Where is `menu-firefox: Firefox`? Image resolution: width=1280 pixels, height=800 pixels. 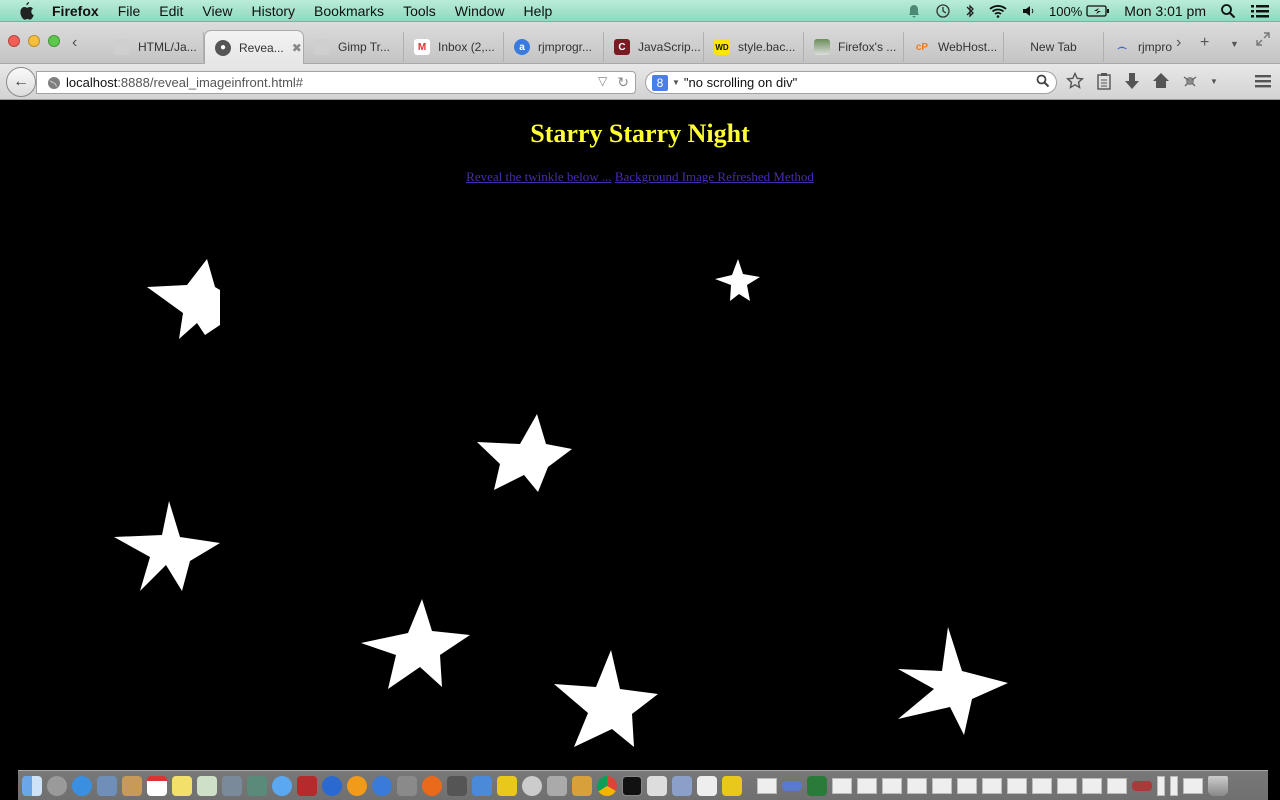 menu-firefox: Firefox is located at coordinates (75, 11).